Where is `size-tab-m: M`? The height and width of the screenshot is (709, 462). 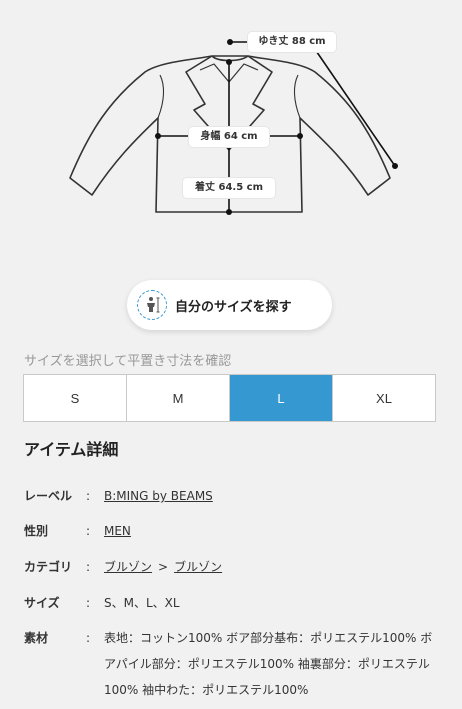 size-tab-m: M is located at coordinates (178, 398).